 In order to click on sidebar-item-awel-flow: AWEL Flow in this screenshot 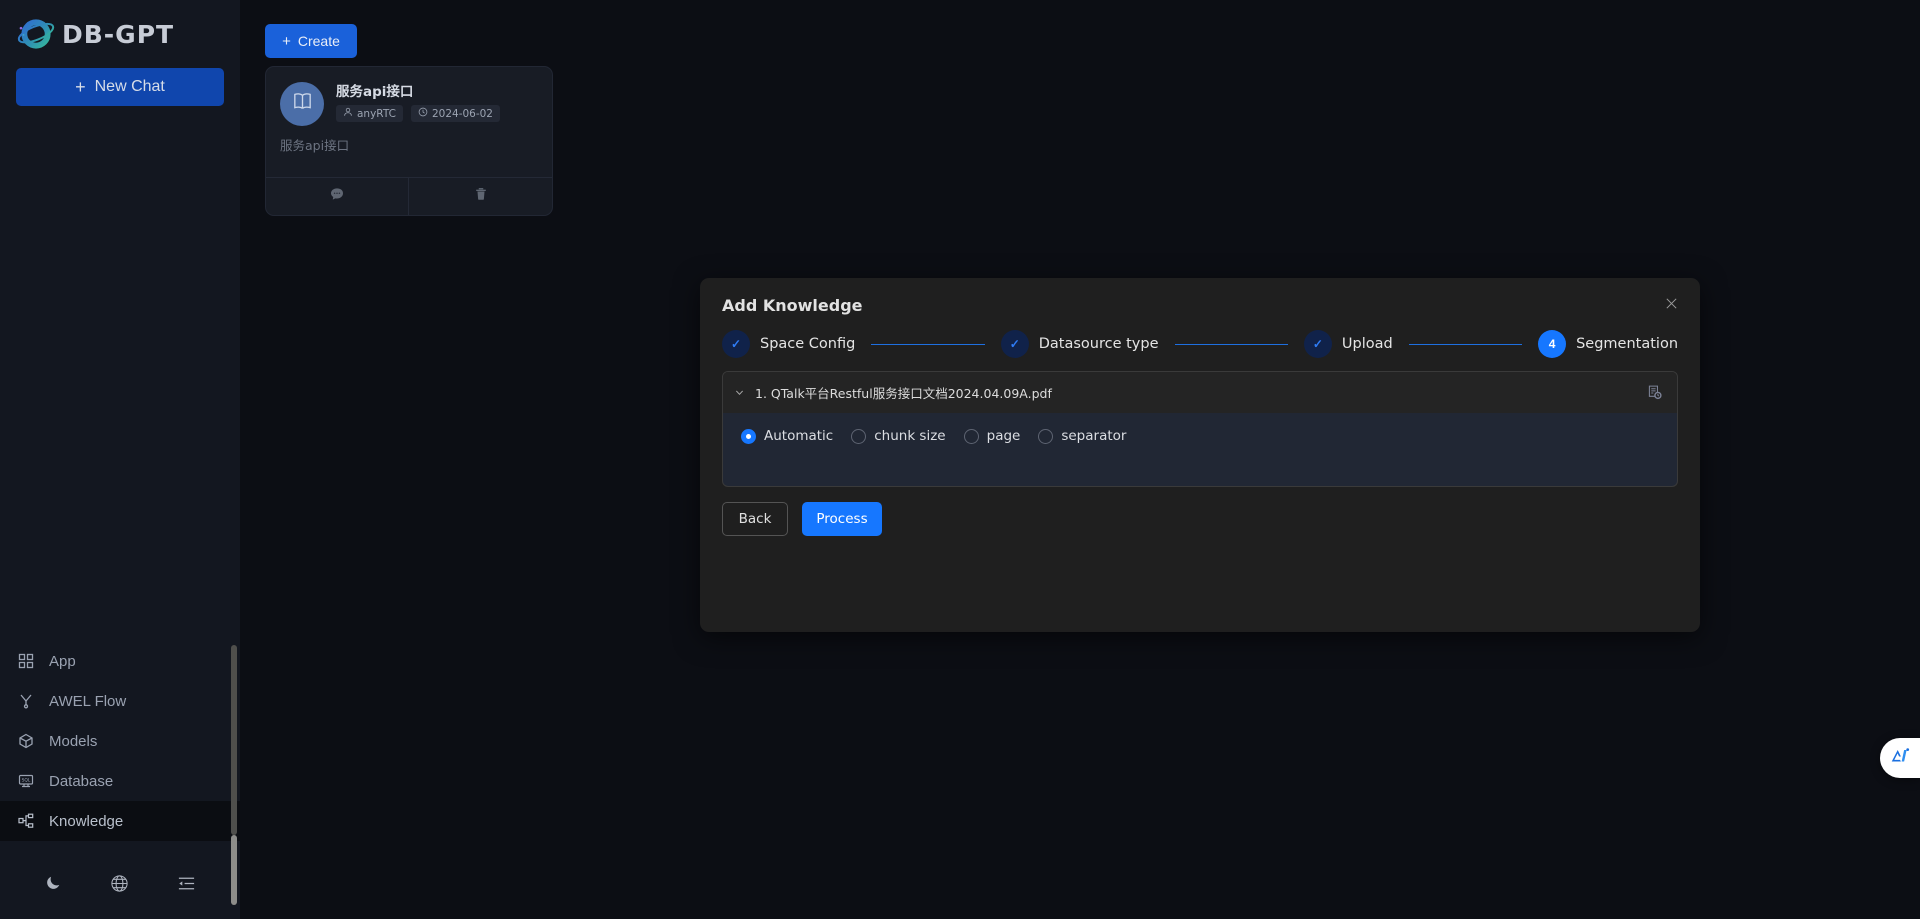, I will do `click(120, 701)`.